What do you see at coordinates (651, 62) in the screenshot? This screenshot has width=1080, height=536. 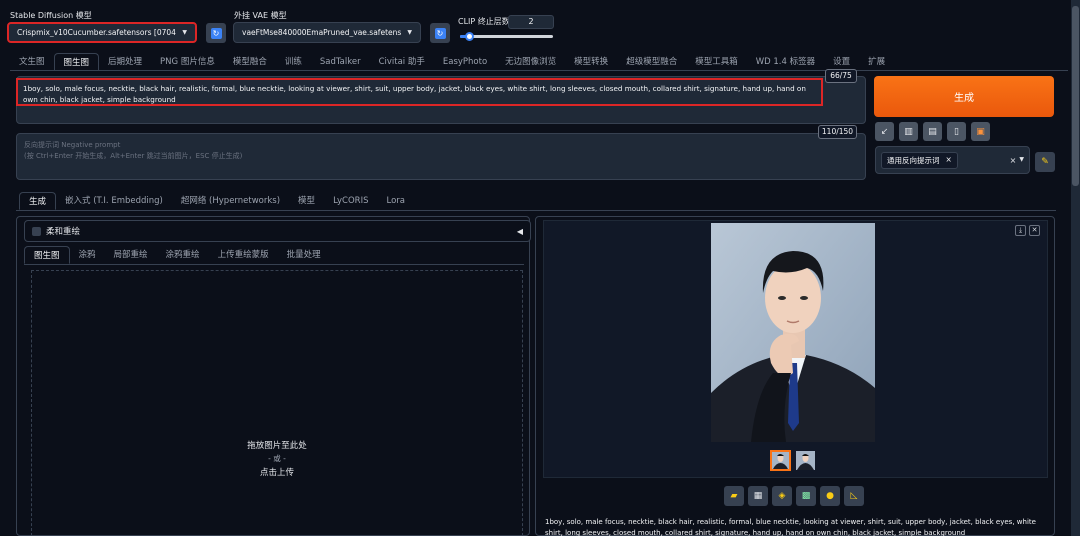 I see `tab-main-item-11: 超级模型融合` at bounding box center [651, 62].